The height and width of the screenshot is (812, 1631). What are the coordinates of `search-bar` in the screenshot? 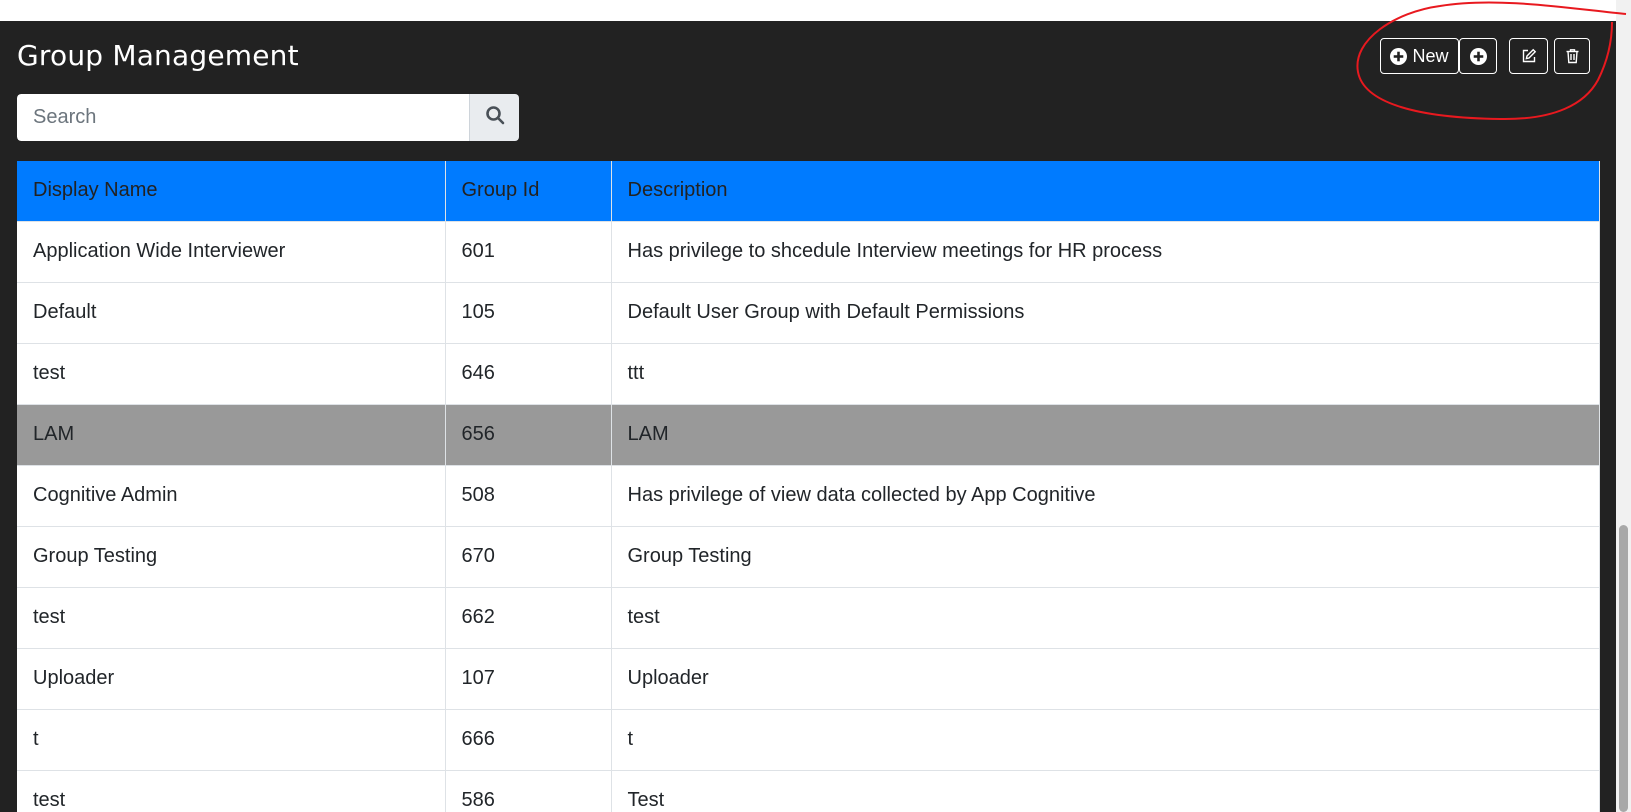 It's located at (268, 117).